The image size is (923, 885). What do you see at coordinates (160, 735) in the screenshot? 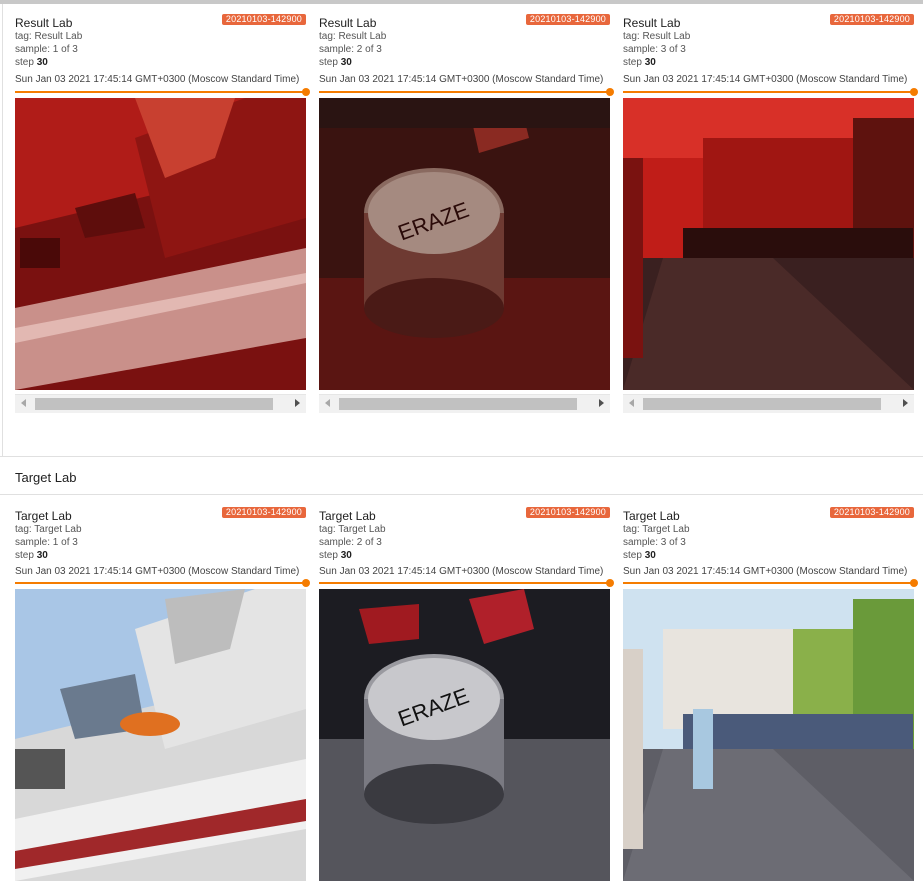
I see `ship-image` at bounding box center [160, 735].